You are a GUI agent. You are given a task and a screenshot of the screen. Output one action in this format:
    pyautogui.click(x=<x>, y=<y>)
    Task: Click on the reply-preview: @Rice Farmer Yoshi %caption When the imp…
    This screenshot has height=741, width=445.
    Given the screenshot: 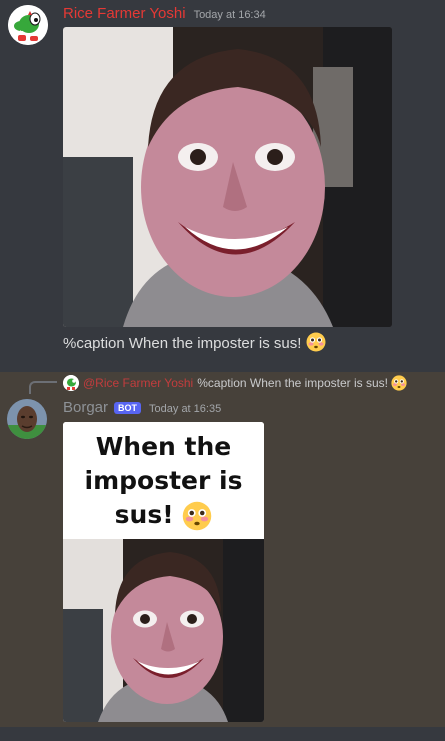 What is the action you would take?
    pyautogui.click(x=235, y=383)
    